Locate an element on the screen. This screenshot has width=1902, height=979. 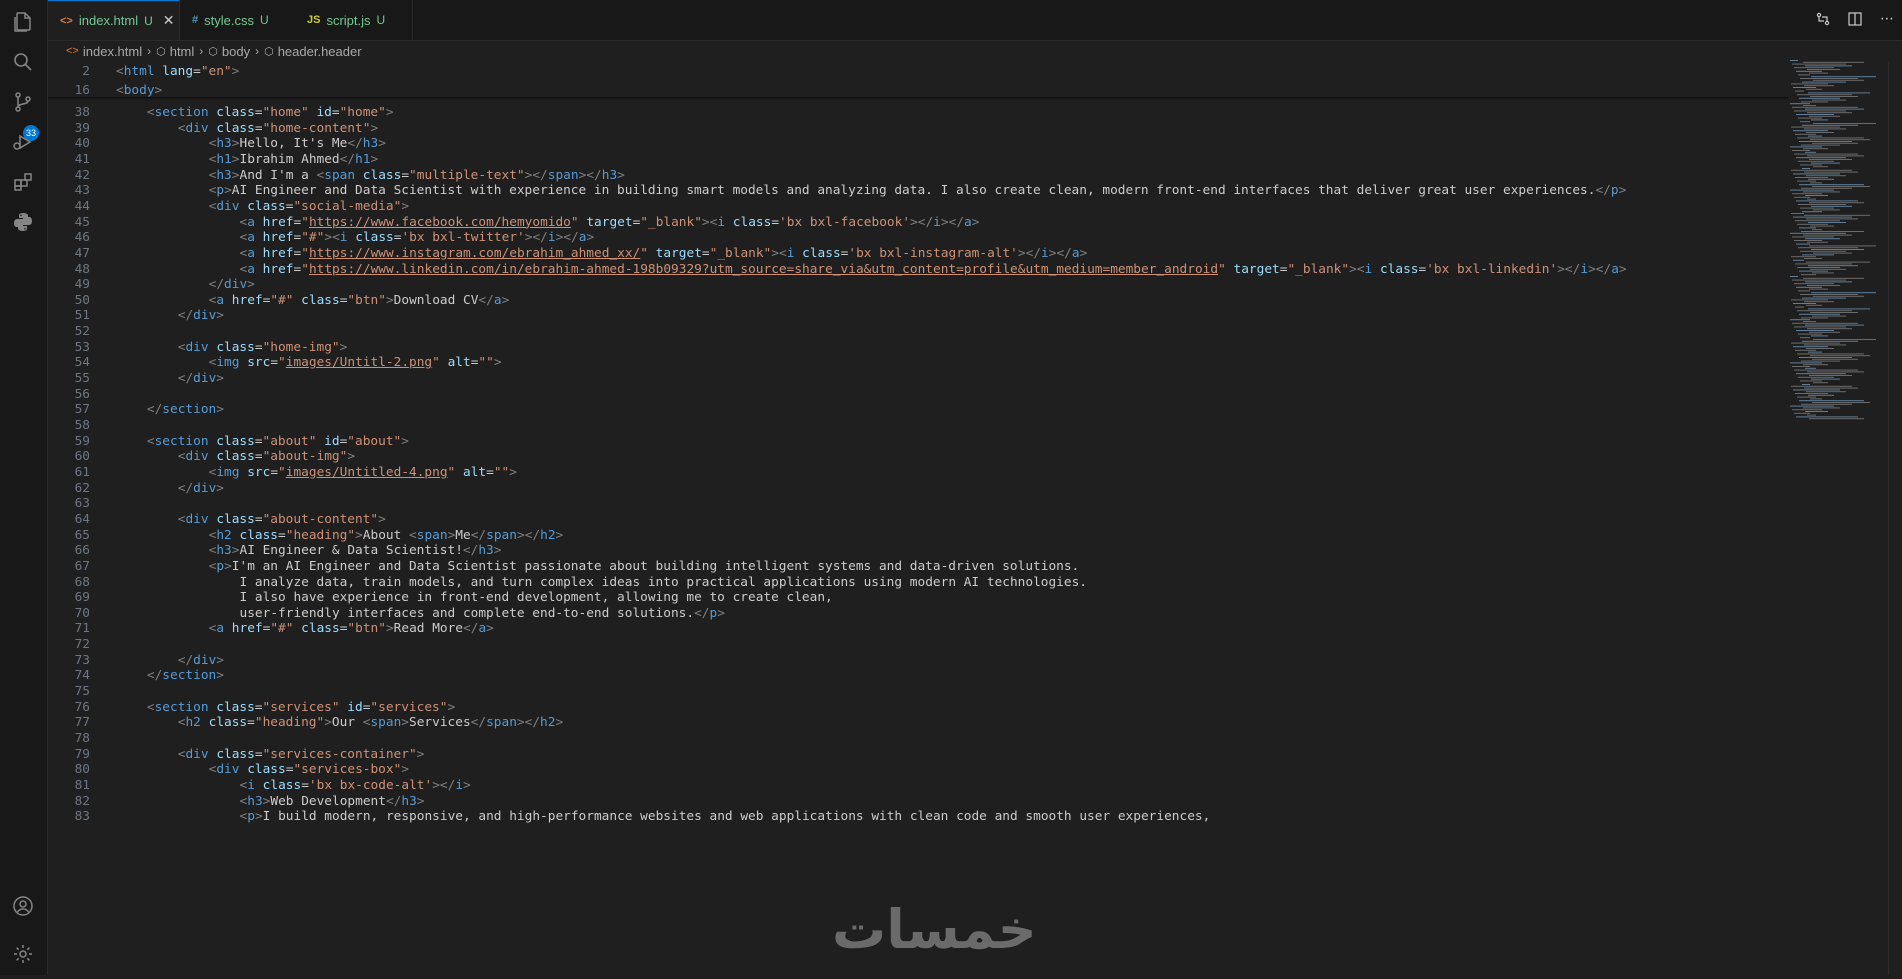
python-icon is located at coordinates (23, 222).